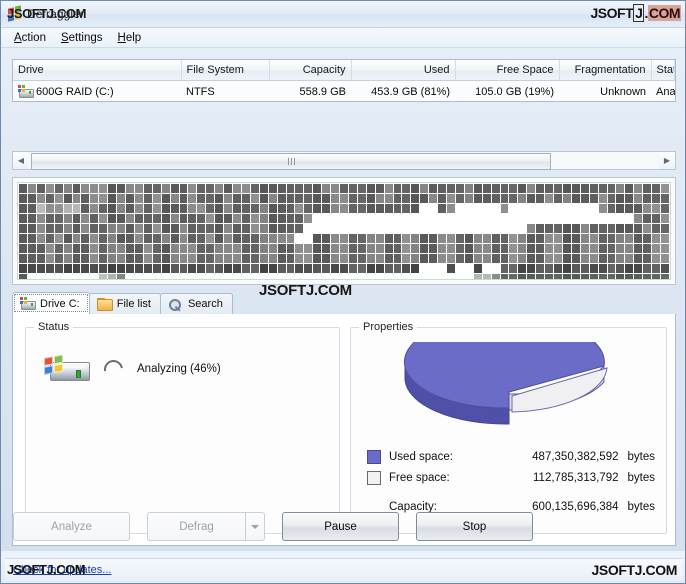 This screenshot has height=584, width=686. What do you see at coordinates (255, 526) in the screenshot?
I see `defrag-dropdown-button` at bounding box center [255, 526].